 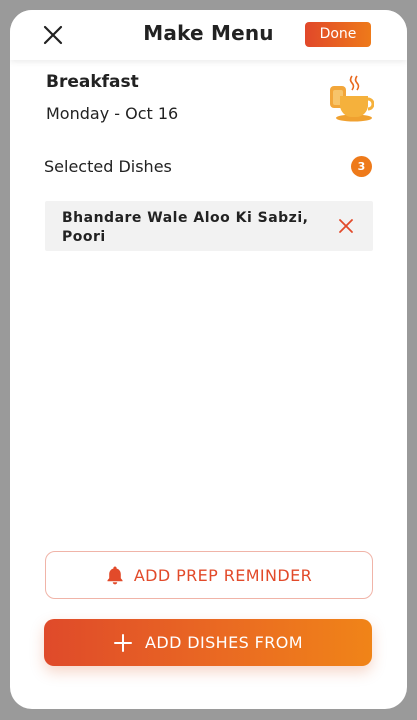 I want to click on dish-name: Bhandare Wale Aloo Ki Sabzi, Poori, so click(x=185, y=227).